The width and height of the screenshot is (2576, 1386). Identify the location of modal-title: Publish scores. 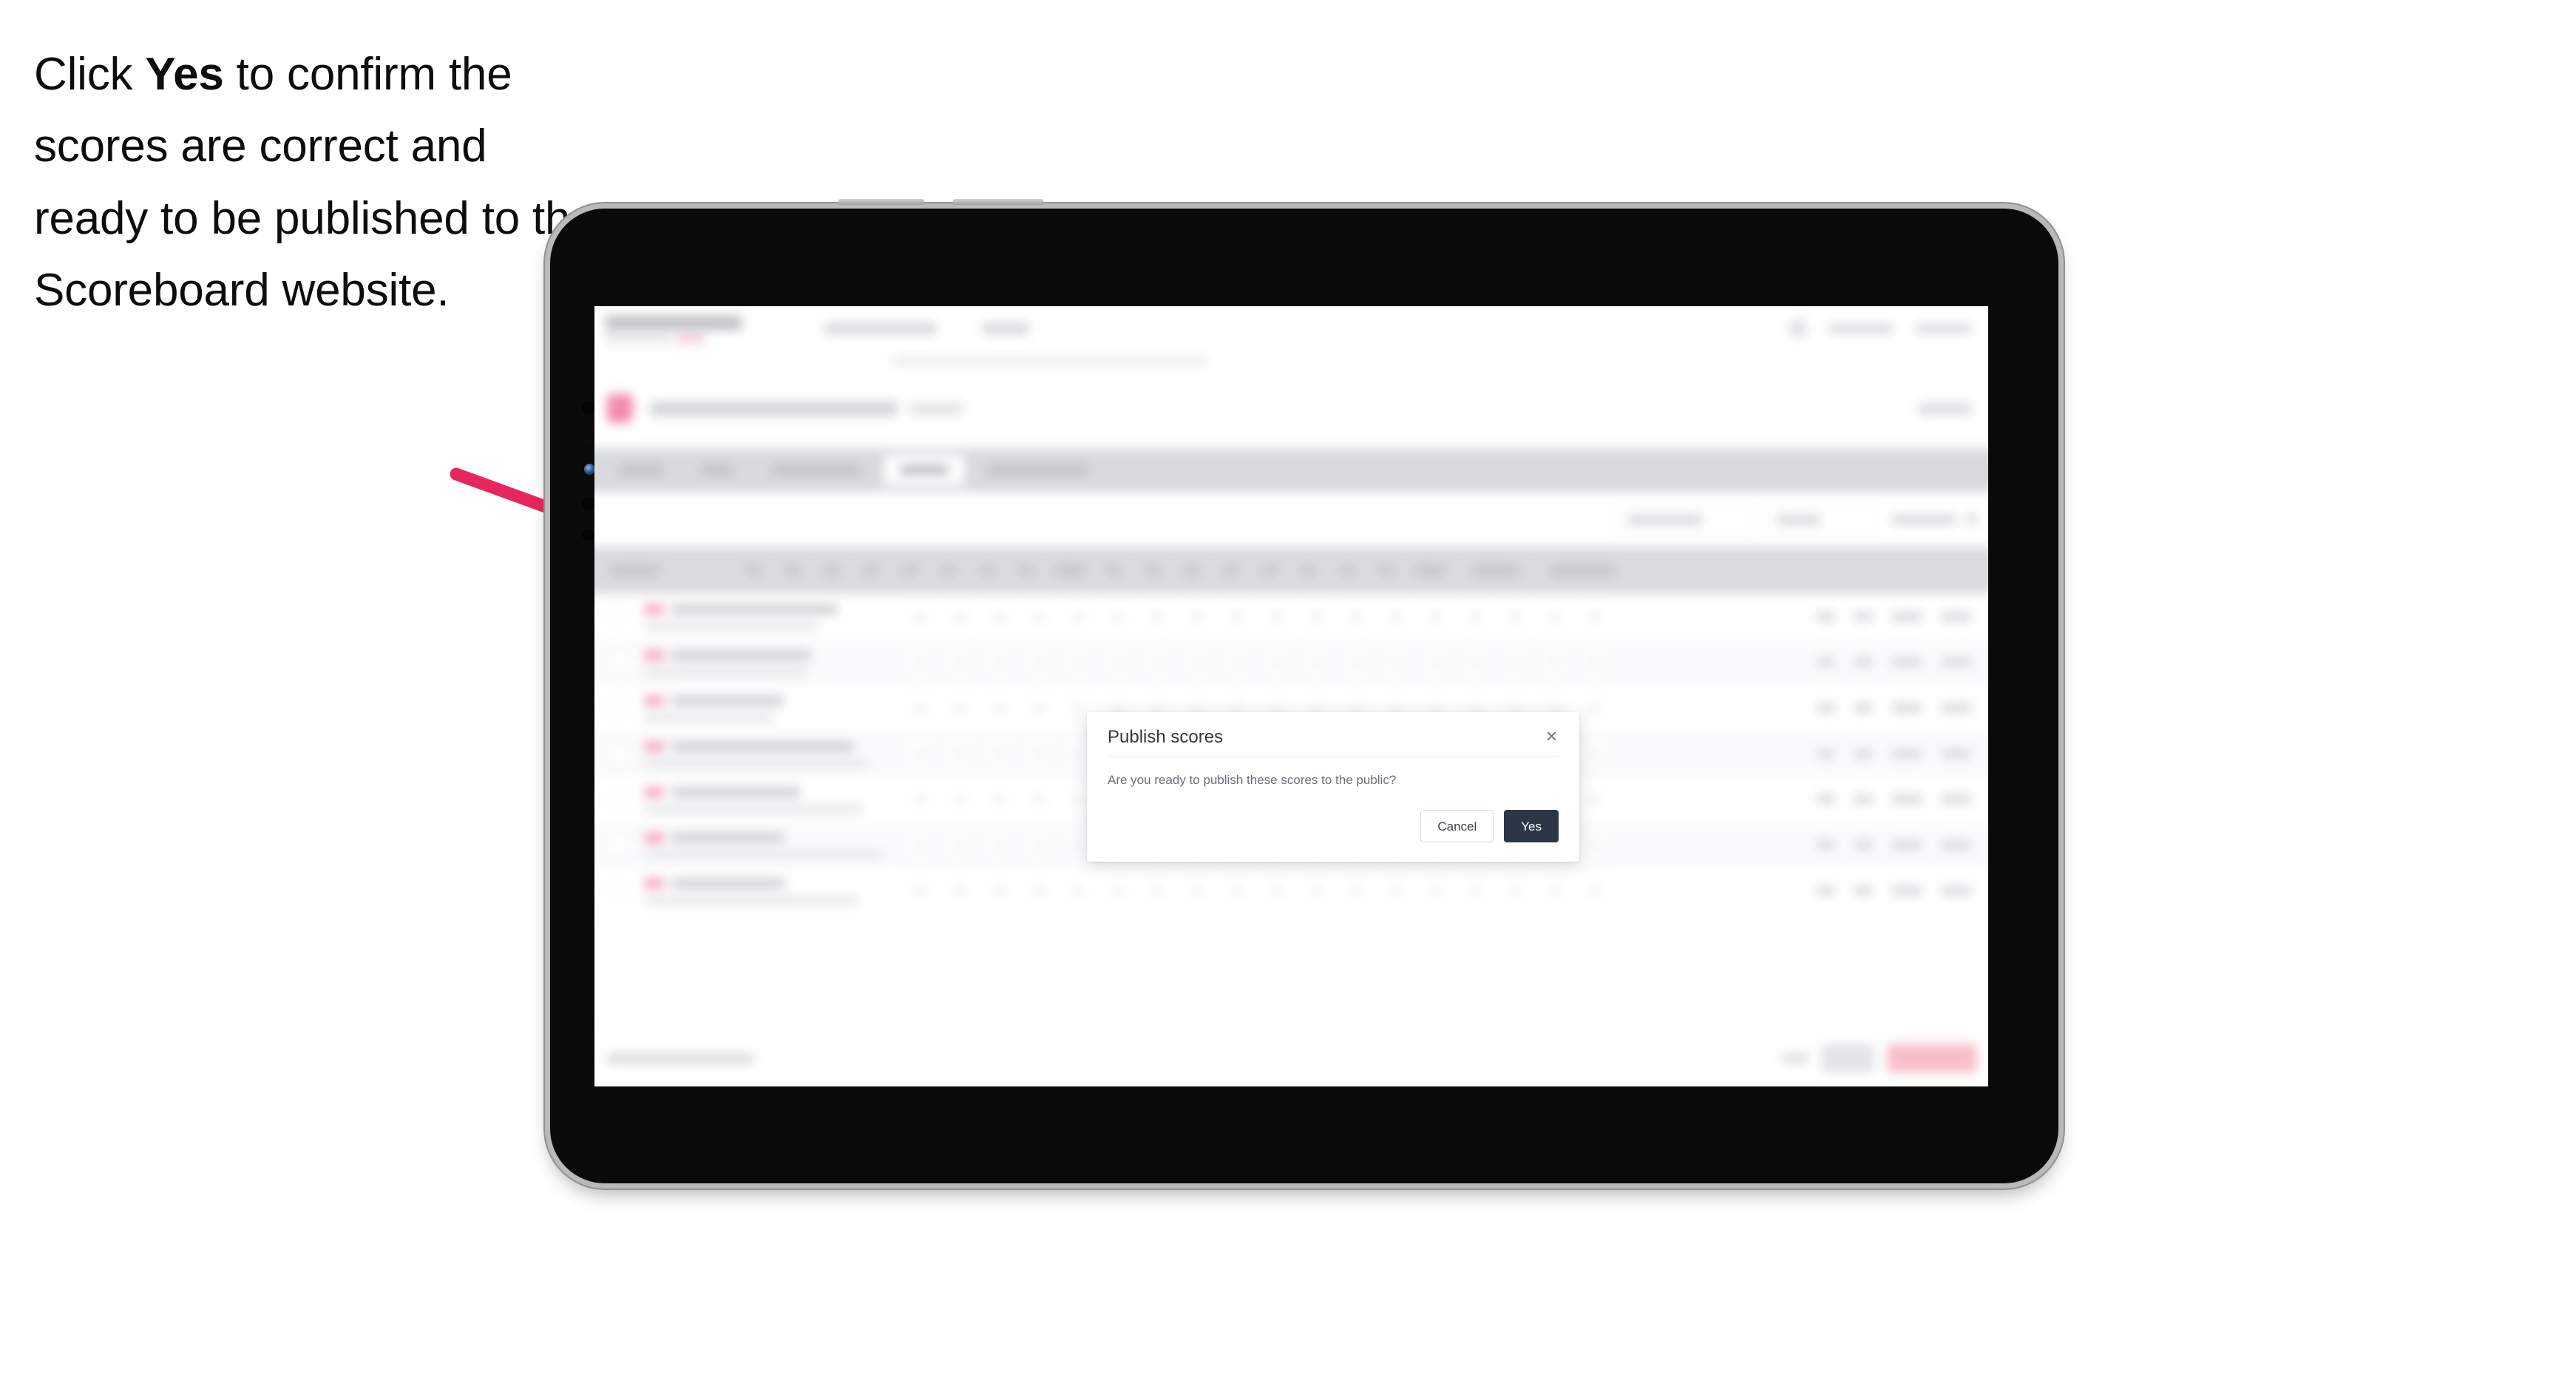
(1166, 737).